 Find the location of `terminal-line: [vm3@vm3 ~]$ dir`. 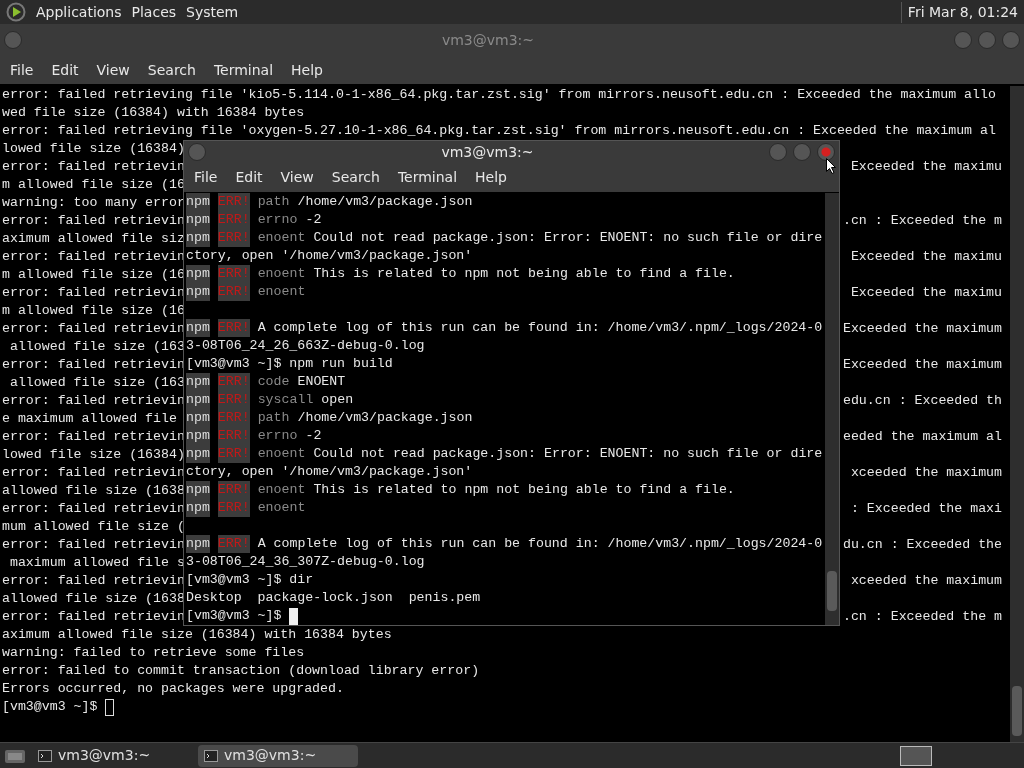

terminal-line: [vm3@vm3 ~]$ dir is located at coordinates (250, 579).